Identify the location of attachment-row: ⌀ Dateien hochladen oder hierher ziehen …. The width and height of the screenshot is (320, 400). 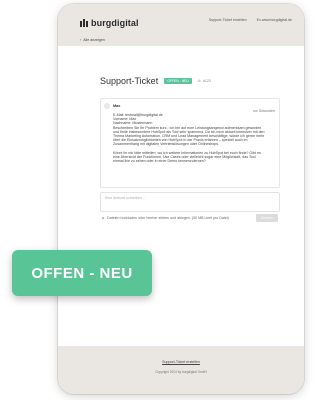
(190, 218).